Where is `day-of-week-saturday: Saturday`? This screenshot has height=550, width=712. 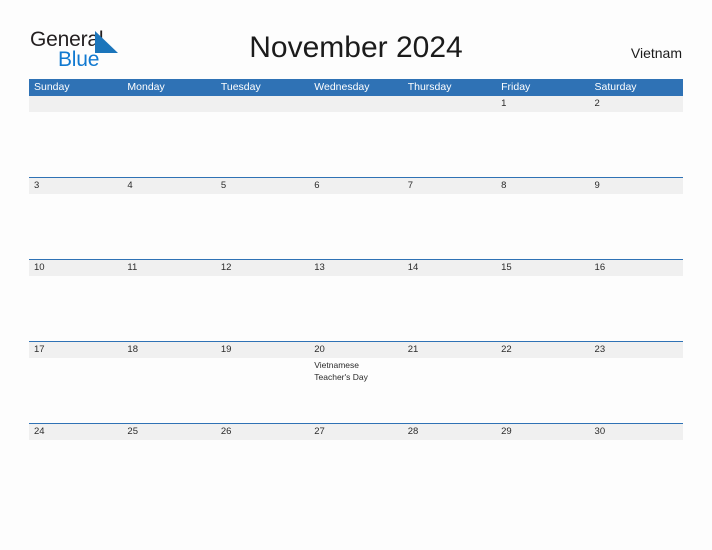 day-of-week-saturday: Saturday is located at coordinates (615, 87).